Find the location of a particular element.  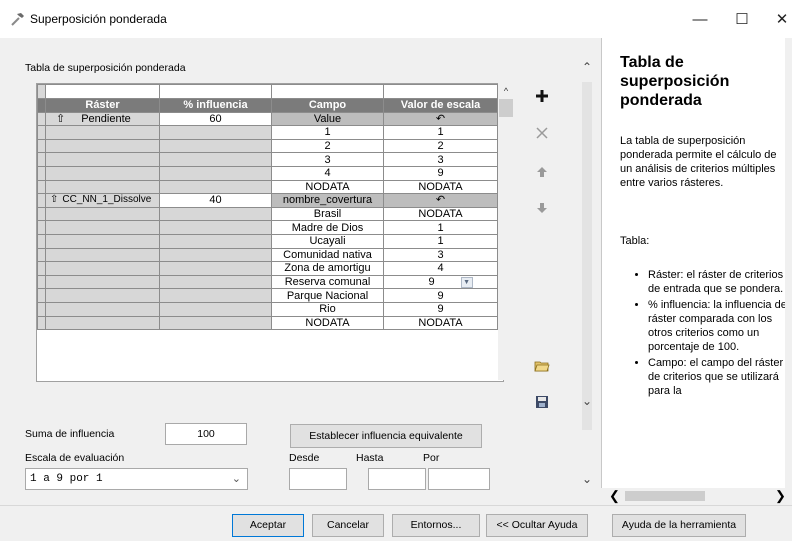

evaluation-scale-select: 1 a 9 por 1 ⌄ is located at coordinates (136, 479).